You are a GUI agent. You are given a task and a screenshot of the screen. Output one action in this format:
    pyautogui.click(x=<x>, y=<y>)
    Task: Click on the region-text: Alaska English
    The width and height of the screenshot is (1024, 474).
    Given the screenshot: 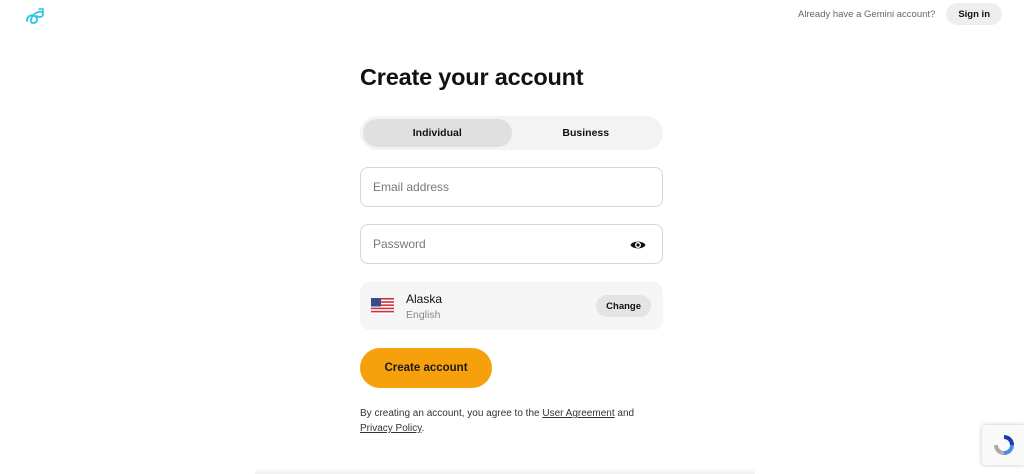 What is the action you would take?
    pyautogui.click(x=424, y=306)
    